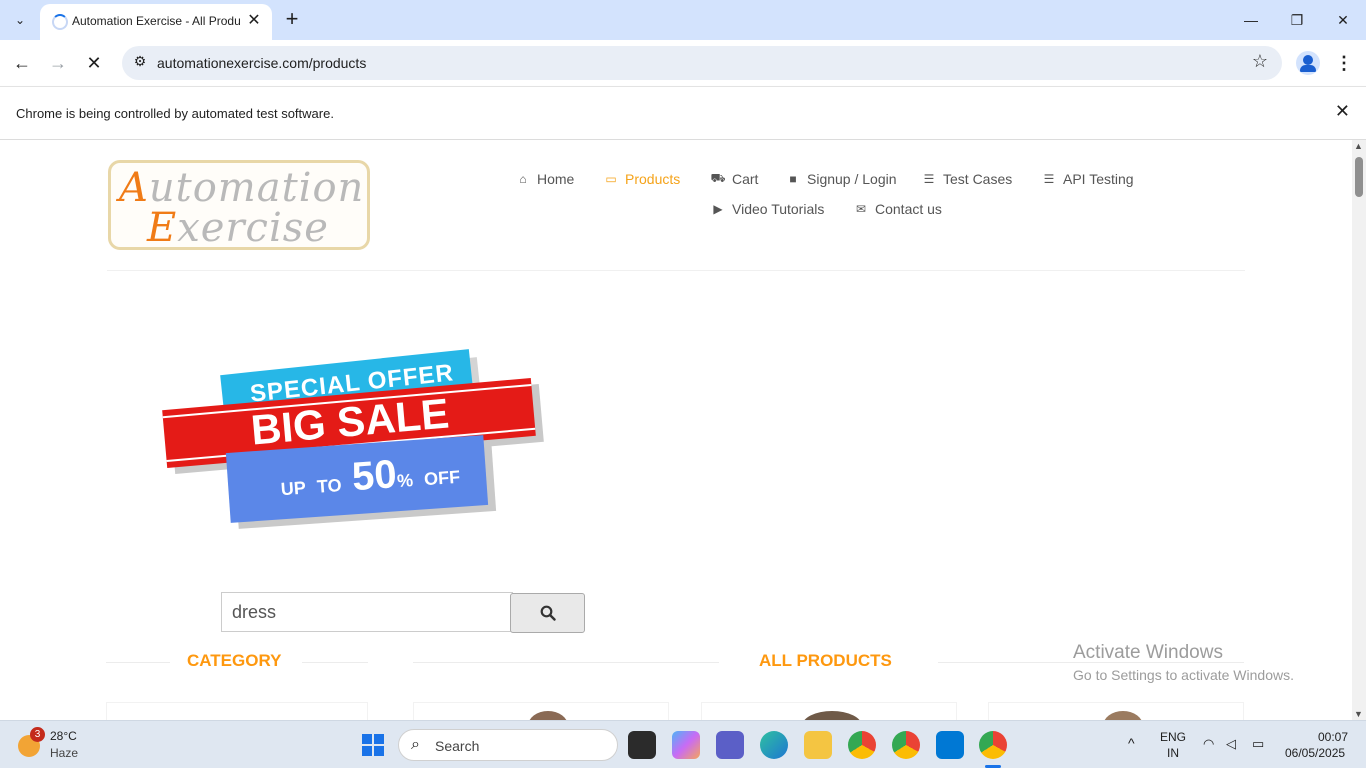 The image size is (1366, 768). Describe the element at coordinates (686, 745) in the screenshot. I see `copilot-icon` at that location.